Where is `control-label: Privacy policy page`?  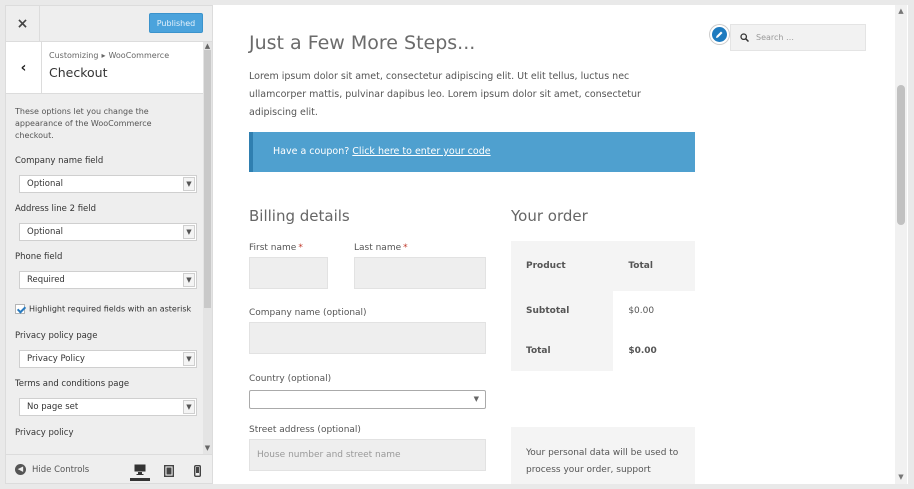
control-label: Privacy policy page is located at coordinates (56, 336).